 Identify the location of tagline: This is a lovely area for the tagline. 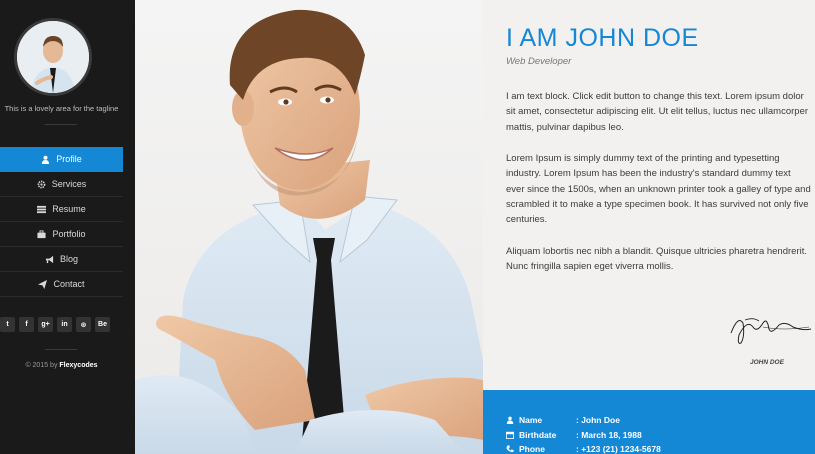
(61, 108).